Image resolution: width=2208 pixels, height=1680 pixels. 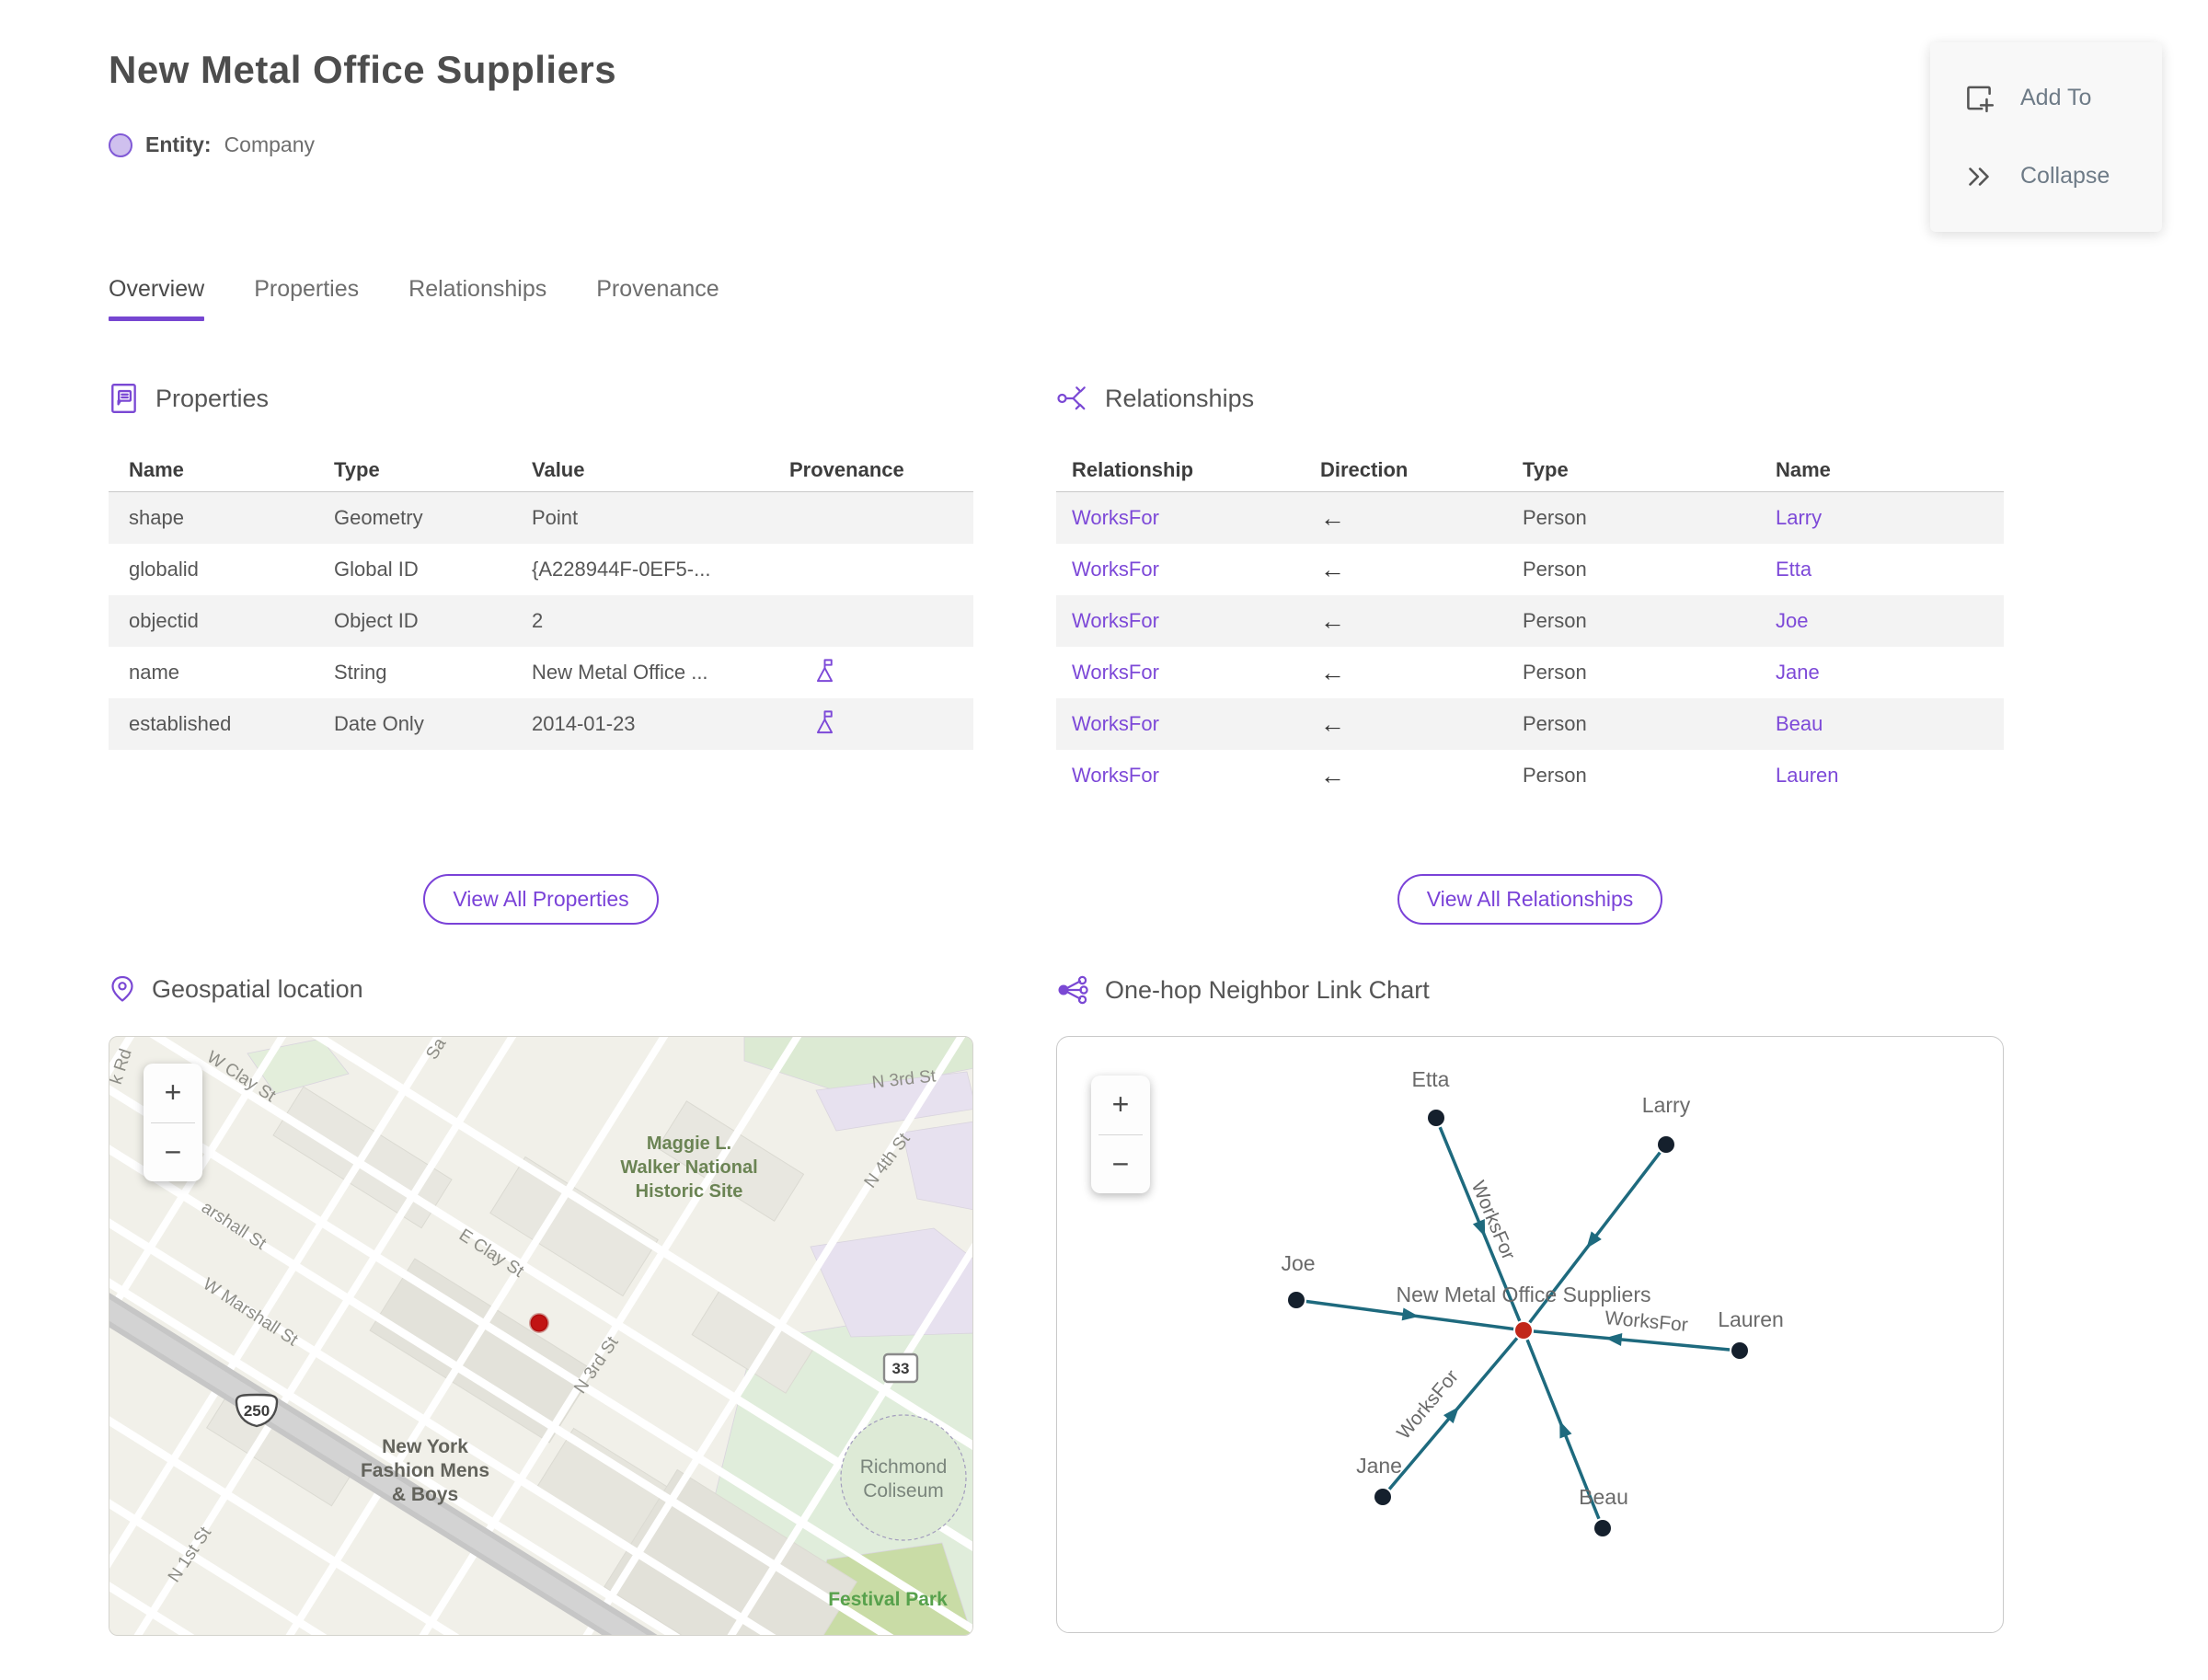 What do you see at coordinates (376, 569) in the screenshot?
I see `property-type-cell: Global ID` at bounding box center [376, 569].